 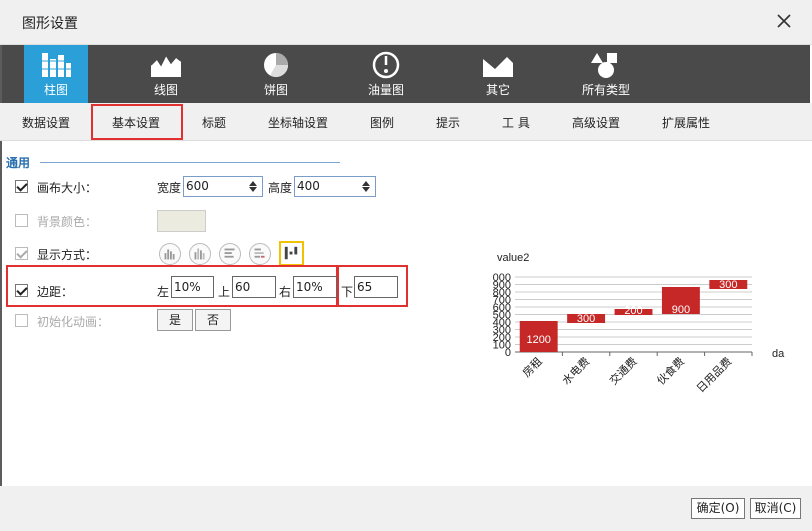 What do you see at coordinates (448, 122) in the screenshot?
I see `tab-tooltip: 提示` at bounding box center [448, 122].